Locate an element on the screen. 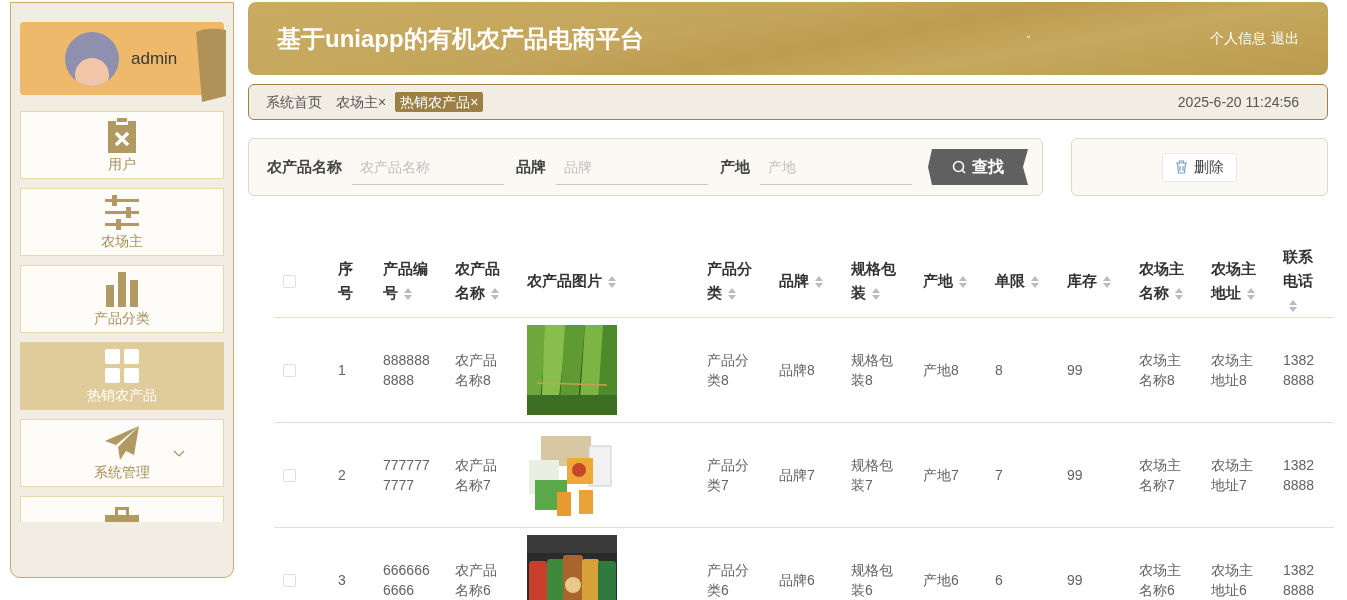  delete-button: 删除 is located at coordinates (1199, 167).